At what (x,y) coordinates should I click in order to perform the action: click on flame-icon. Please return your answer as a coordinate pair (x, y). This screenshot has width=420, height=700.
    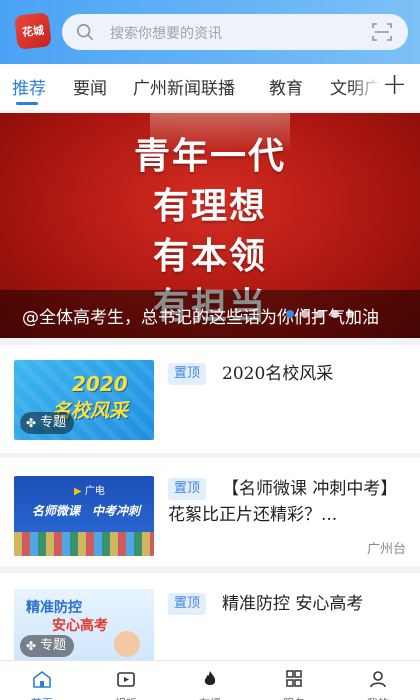
    Looking at the image, I should click on (210, 678).